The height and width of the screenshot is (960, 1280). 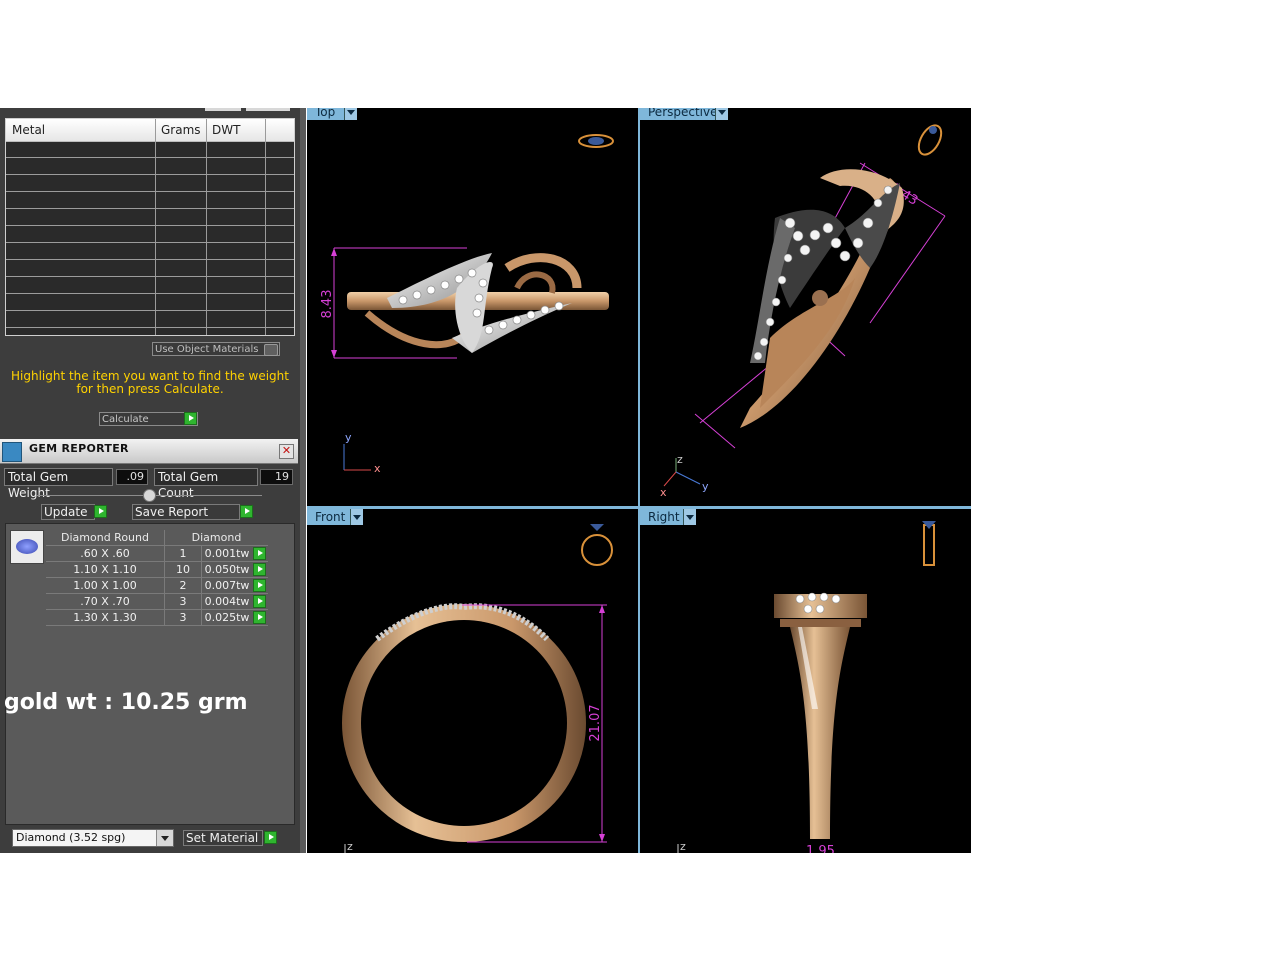 I want to click on chevron-down-icon, so click(x=164, y=838).